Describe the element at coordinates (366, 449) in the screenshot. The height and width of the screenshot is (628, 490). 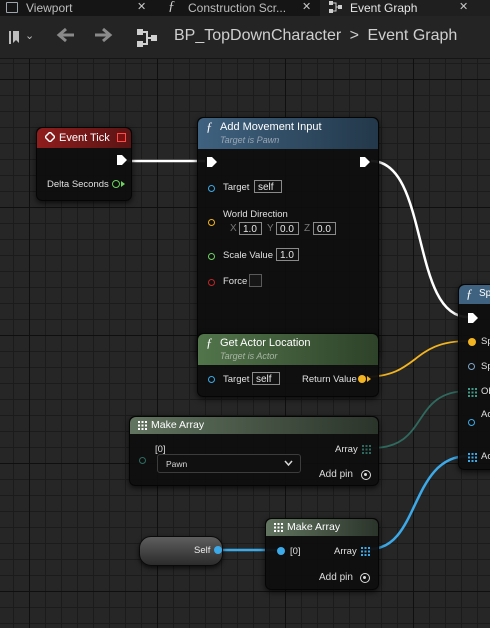
I see `class-array-out-pin` at that location.